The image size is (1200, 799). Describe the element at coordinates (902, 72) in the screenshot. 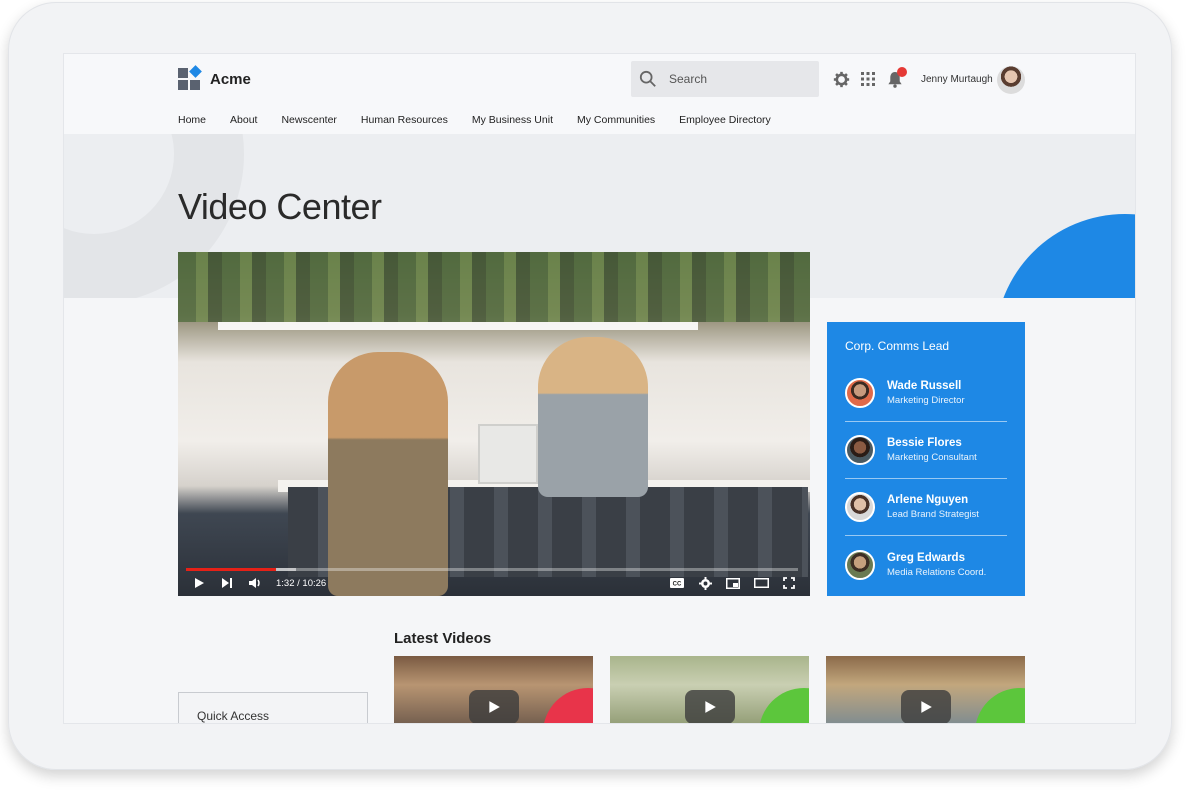

I see `notification-badge` at that location.